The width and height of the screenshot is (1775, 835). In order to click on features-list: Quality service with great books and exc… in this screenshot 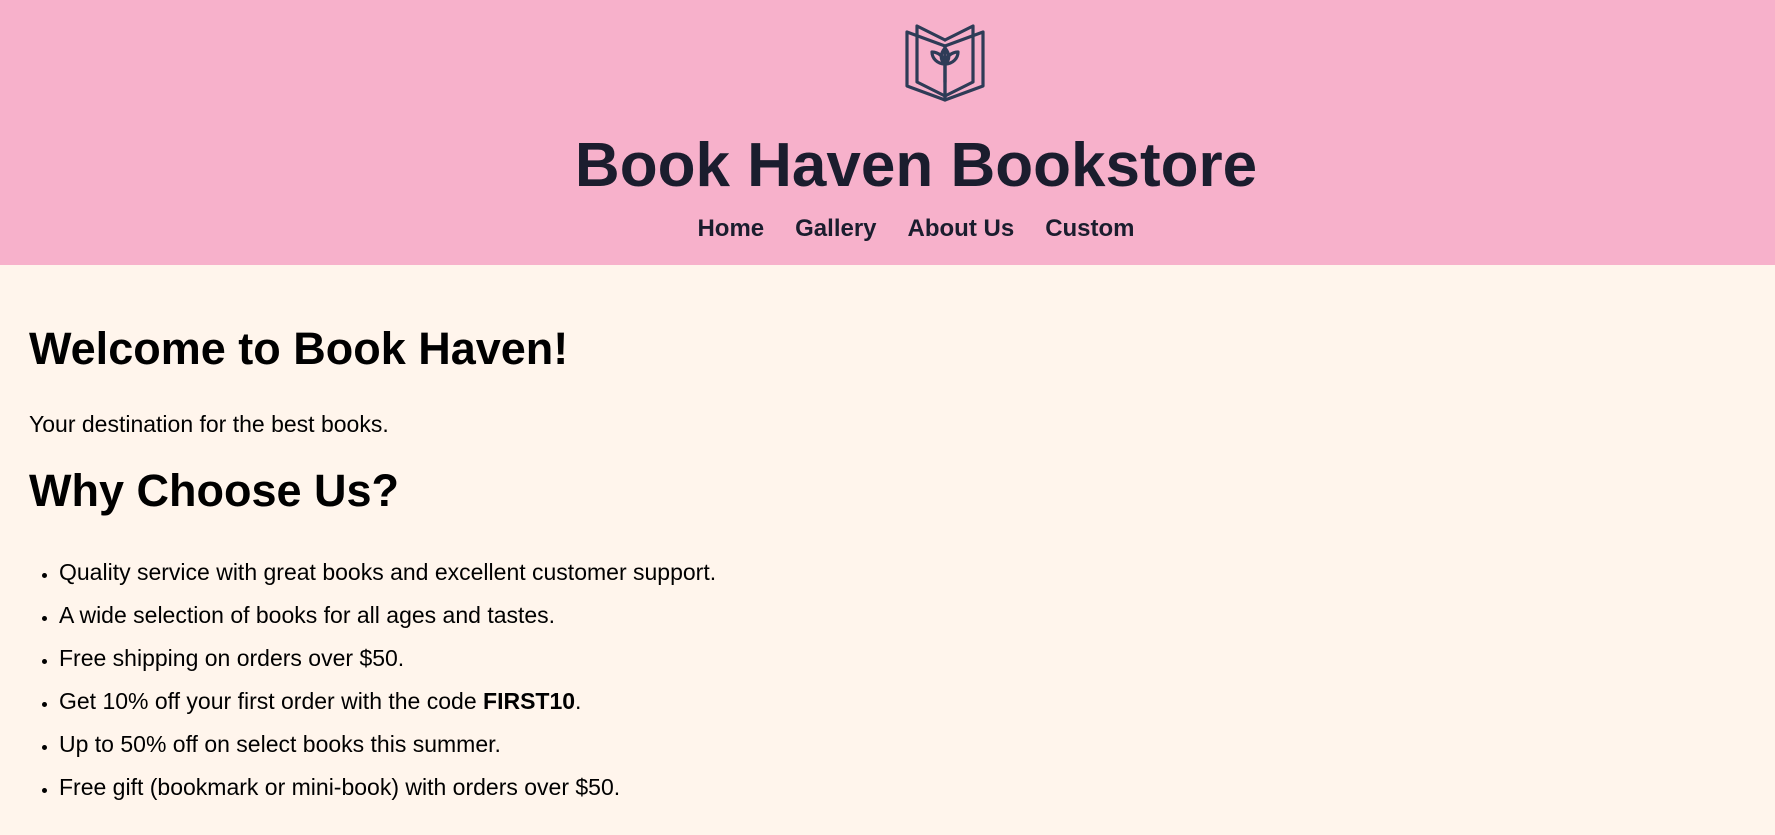, I will do `click(372, 686)`.